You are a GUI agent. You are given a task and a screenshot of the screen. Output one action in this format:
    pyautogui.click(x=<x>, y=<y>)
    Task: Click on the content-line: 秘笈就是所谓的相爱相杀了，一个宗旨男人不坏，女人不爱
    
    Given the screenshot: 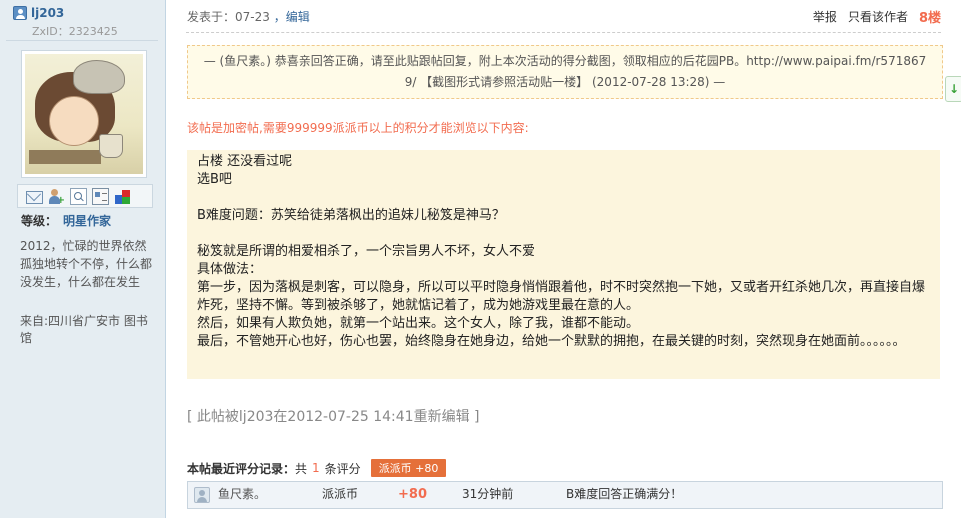 What is the action you would take?
    pyautogui.click(x=366, y=251)
    